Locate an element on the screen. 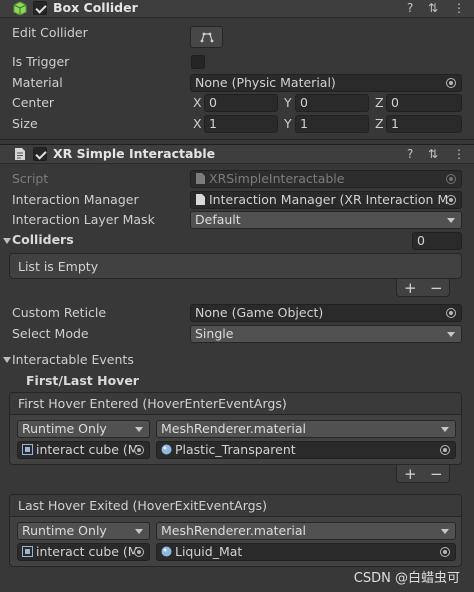 Image resolution: width=474 pixels, height=592 pixels. center-x-value: 0 is located at coordinates (213, 102).